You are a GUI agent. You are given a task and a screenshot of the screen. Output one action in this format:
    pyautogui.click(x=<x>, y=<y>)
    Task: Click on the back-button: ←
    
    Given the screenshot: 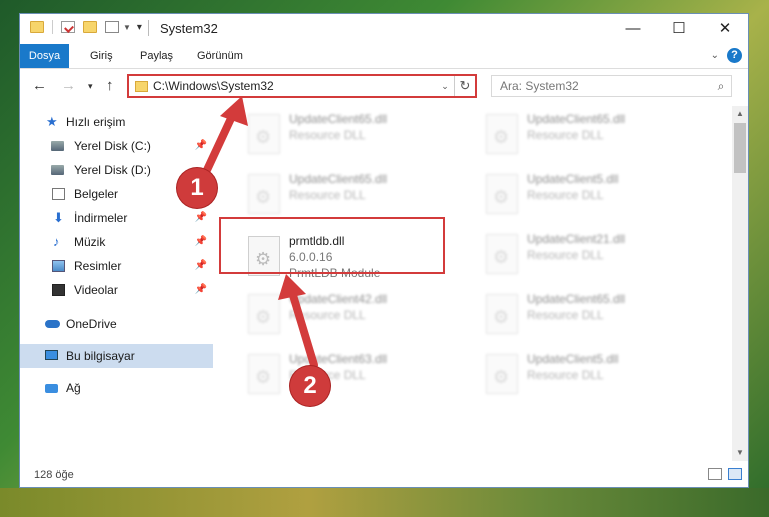 What is the action you would take?
    pyautogui.click(x=39, y=85)
    